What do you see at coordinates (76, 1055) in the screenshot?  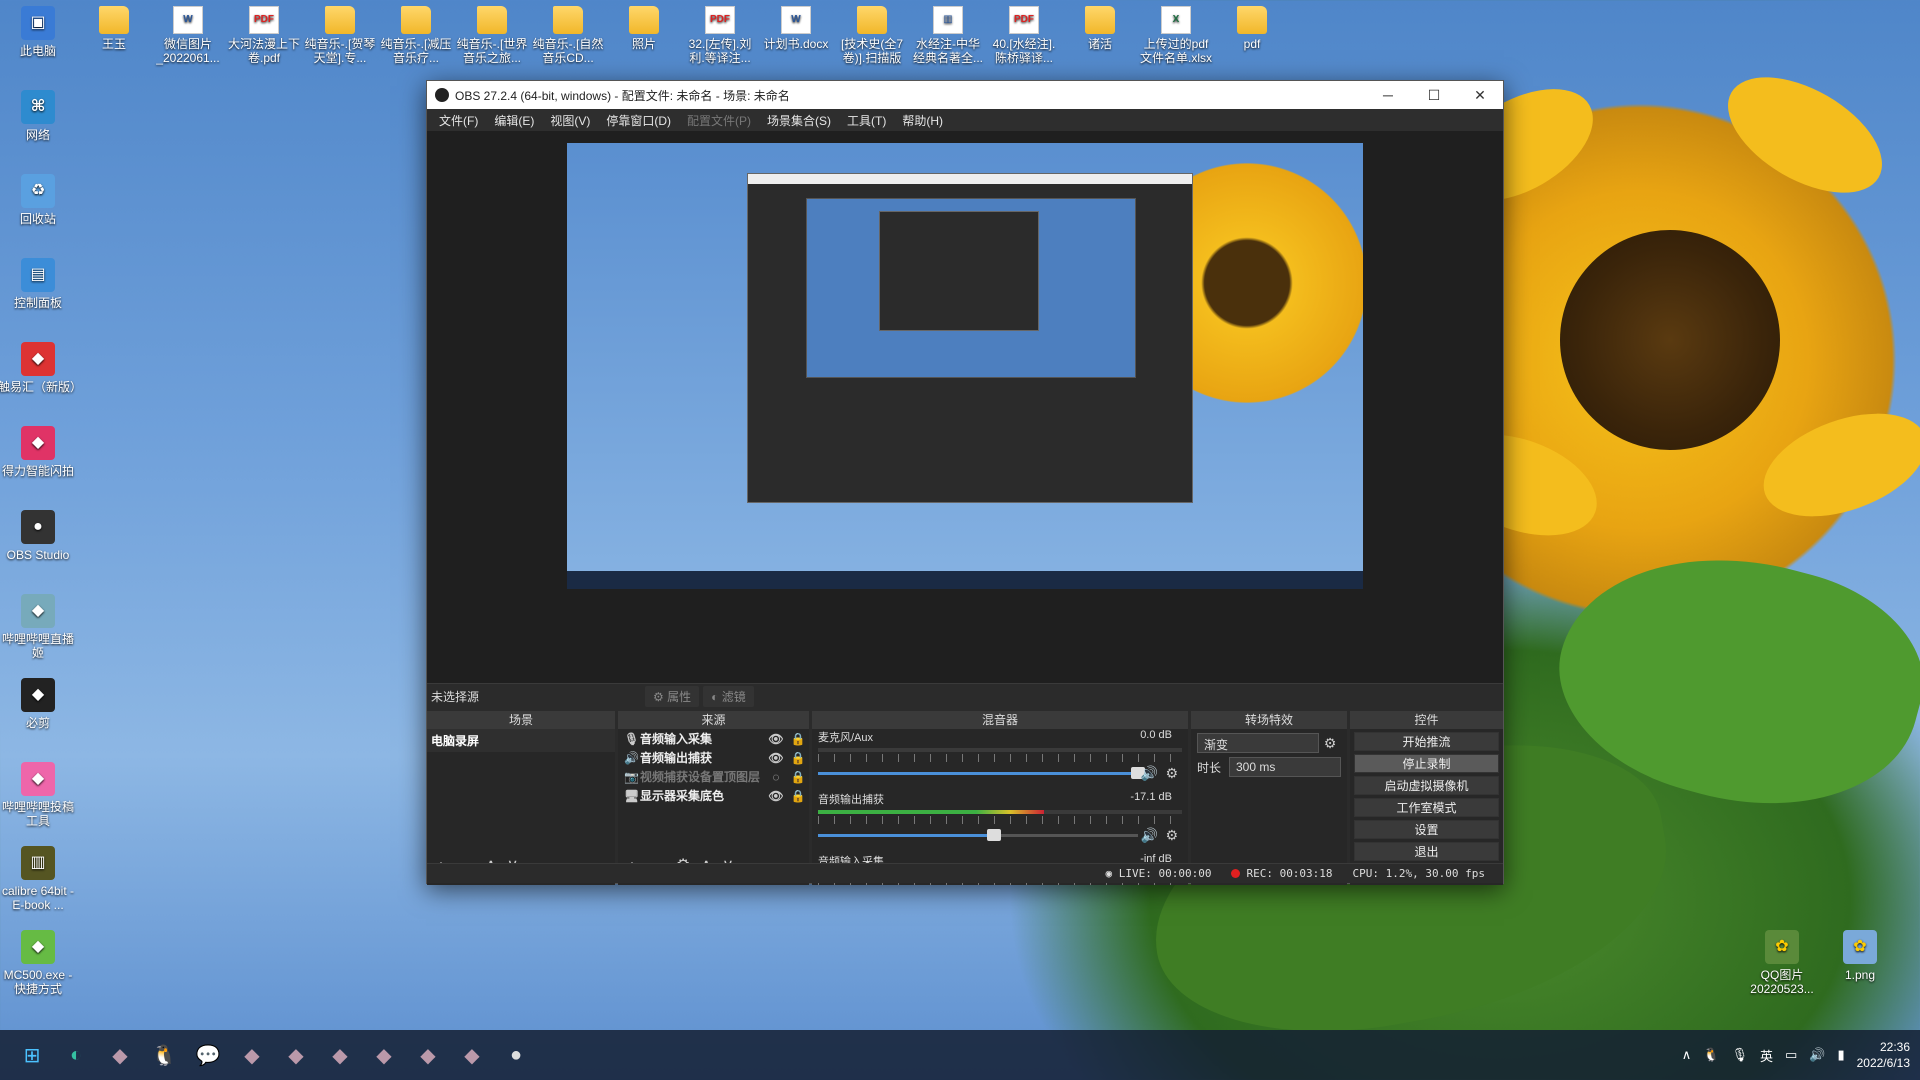 I see `edge-icon: ◐` at bounding box center [76, 1055].